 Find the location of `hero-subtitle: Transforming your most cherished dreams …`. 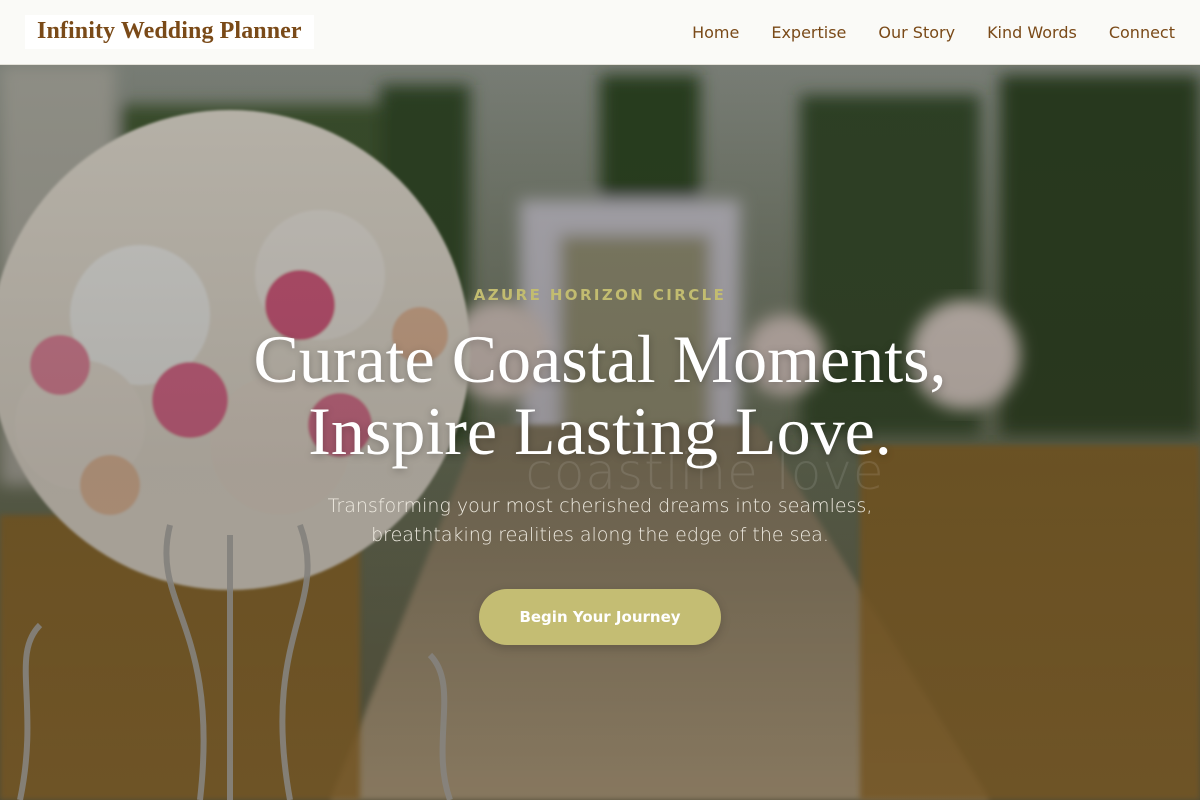

hero-subtitle: Transforming your most cherished dreams … is located at coordinates (600, 521).